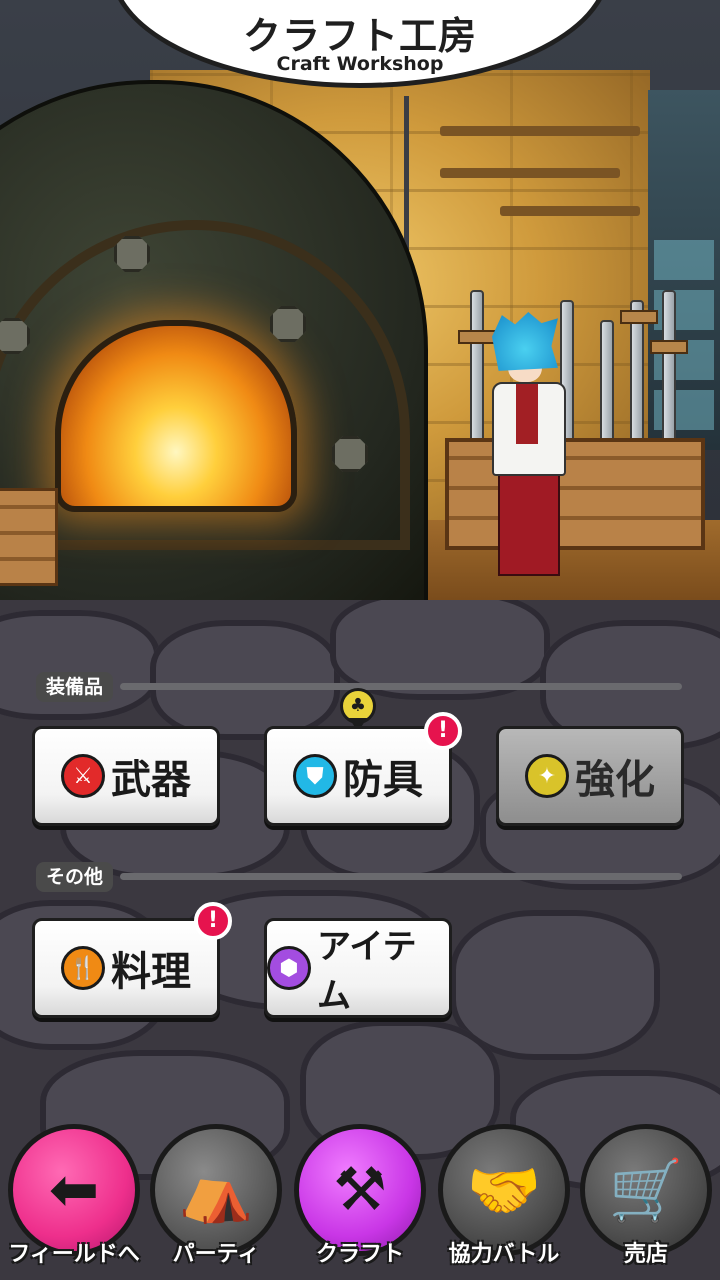 The width and height of the screenshot is (720, 1280). What do you see at coordinates (74, 1254) in the screenshot?
I see `nav-field-label: フィールドへ` at bounding box center [74, 1254].